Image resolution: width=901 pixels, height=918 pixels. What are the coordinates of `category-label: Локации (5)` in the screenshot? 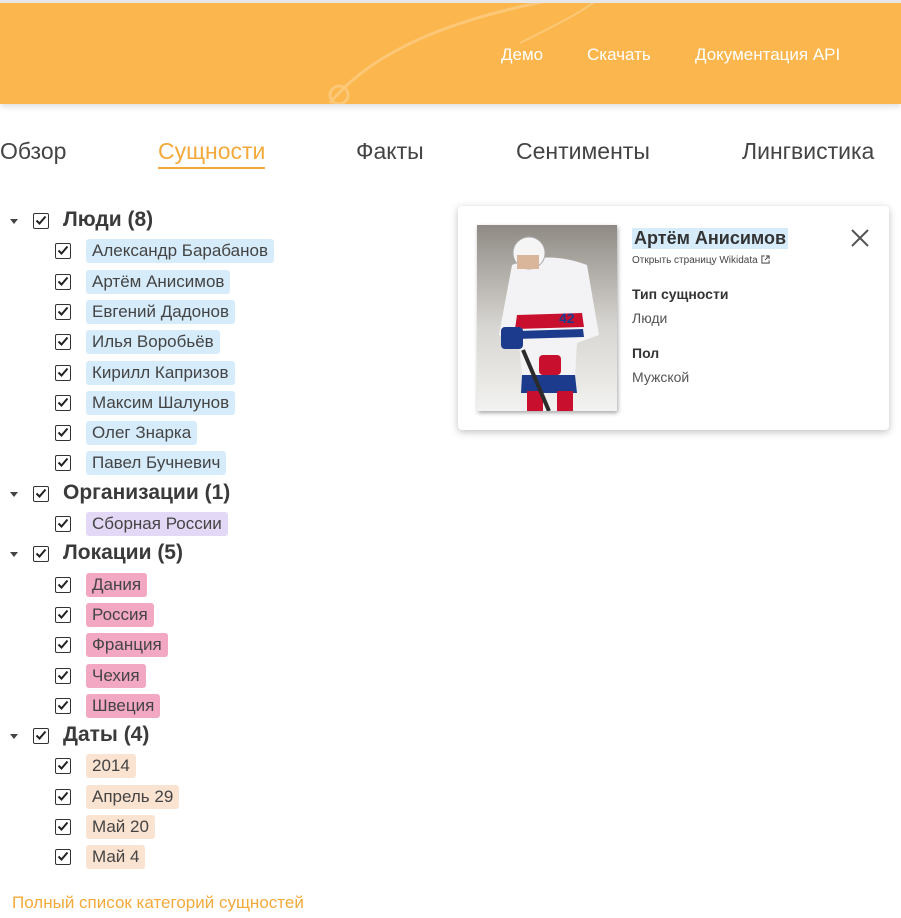 It's located at (123, 553).